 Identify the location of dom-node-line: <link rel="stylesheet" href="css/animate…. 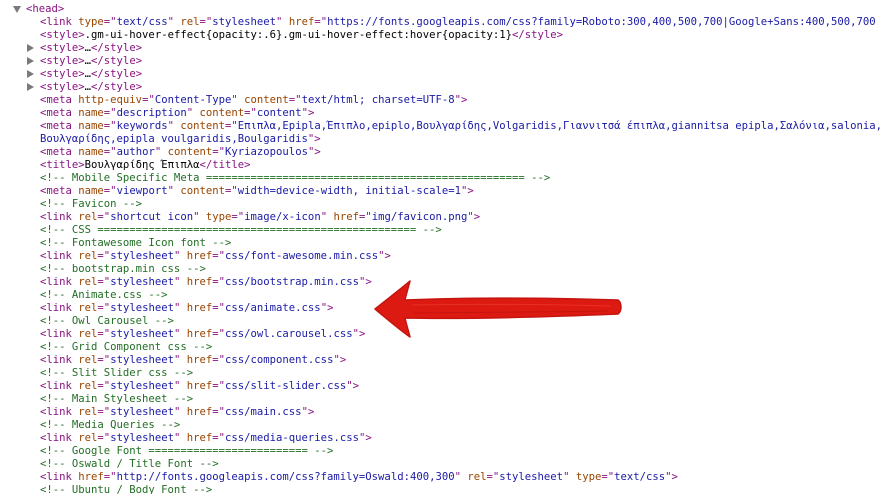
(444, 308).